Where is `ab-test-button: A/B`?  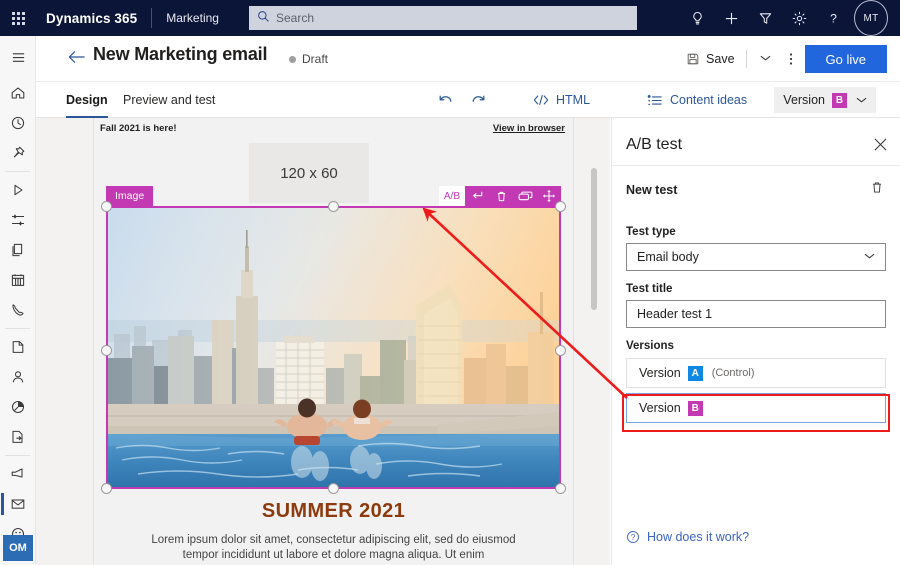 ab-test-button: A/B is located at coordinates (451, 196).